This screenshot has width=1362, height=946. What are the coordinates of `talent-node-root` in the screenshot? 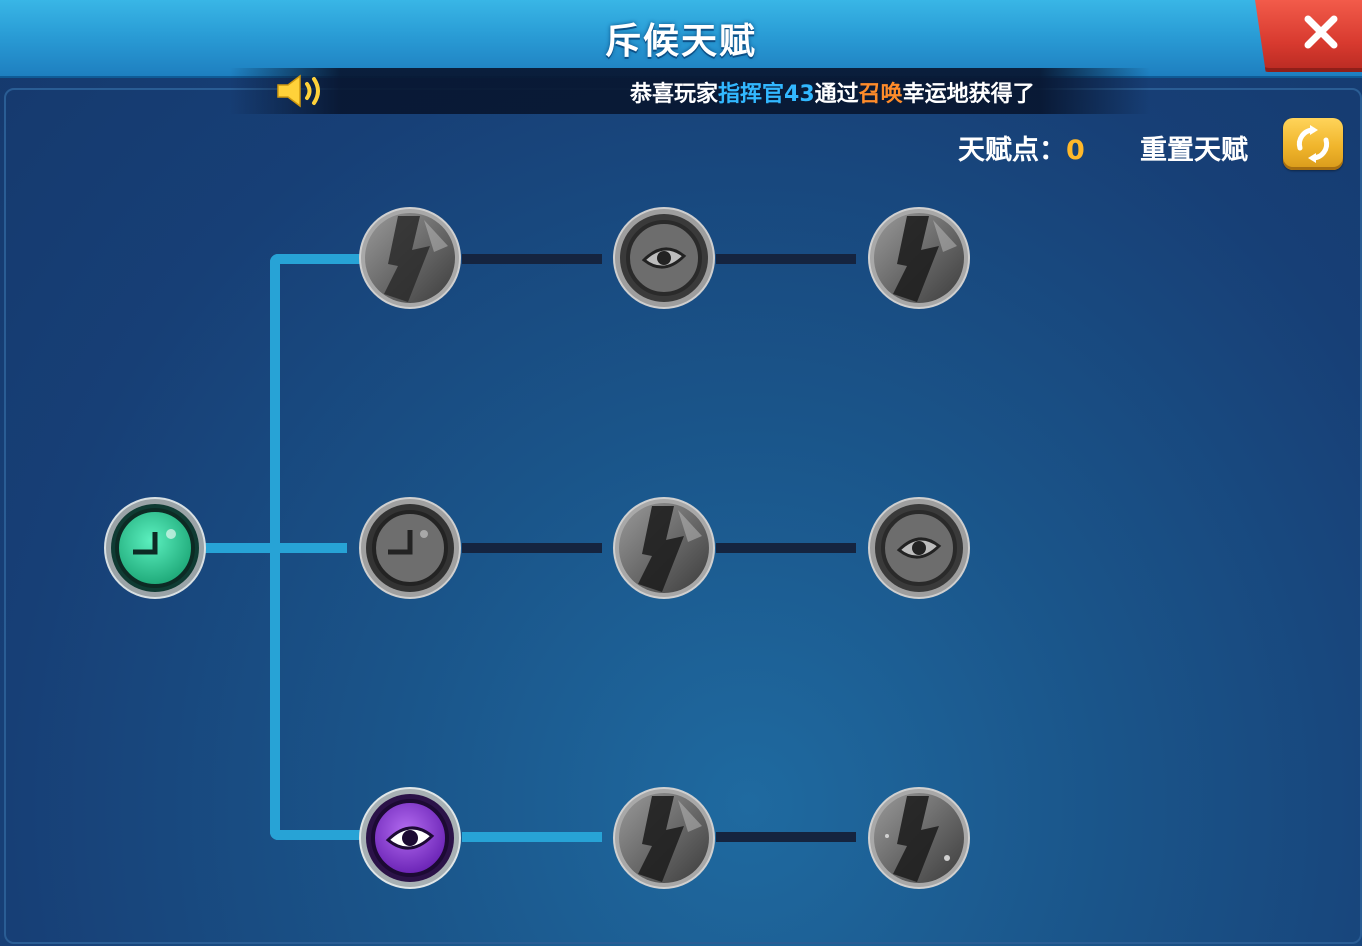 It's located at (155, 548).